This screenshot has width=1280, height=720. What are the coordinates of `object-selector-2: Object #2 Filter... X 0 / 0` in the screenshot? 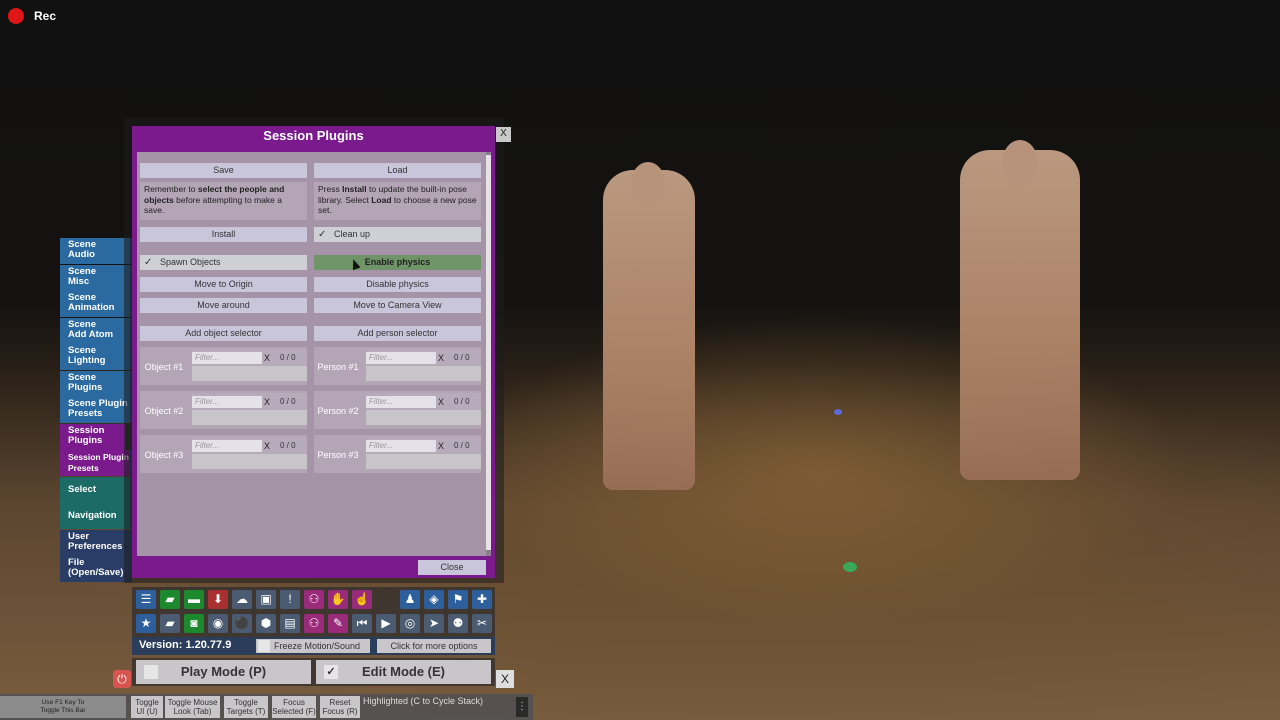 It's located at (223, 410).